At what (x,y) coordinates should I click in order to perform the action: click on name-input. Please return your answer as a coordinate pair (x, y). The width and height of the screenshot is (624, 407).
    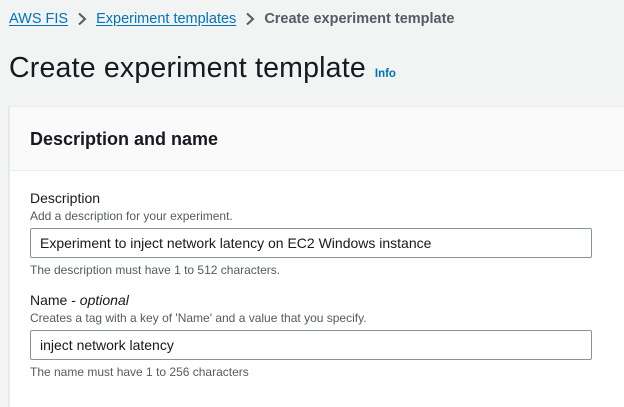
    Looking at the image, I should click on (311, 345).